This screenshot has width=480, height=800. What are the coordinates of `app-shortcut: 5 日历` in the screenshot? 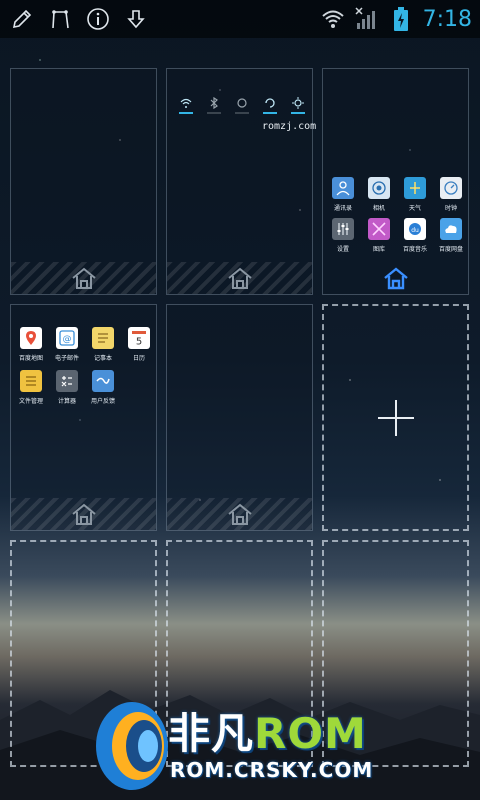 It's located at (139, 344).